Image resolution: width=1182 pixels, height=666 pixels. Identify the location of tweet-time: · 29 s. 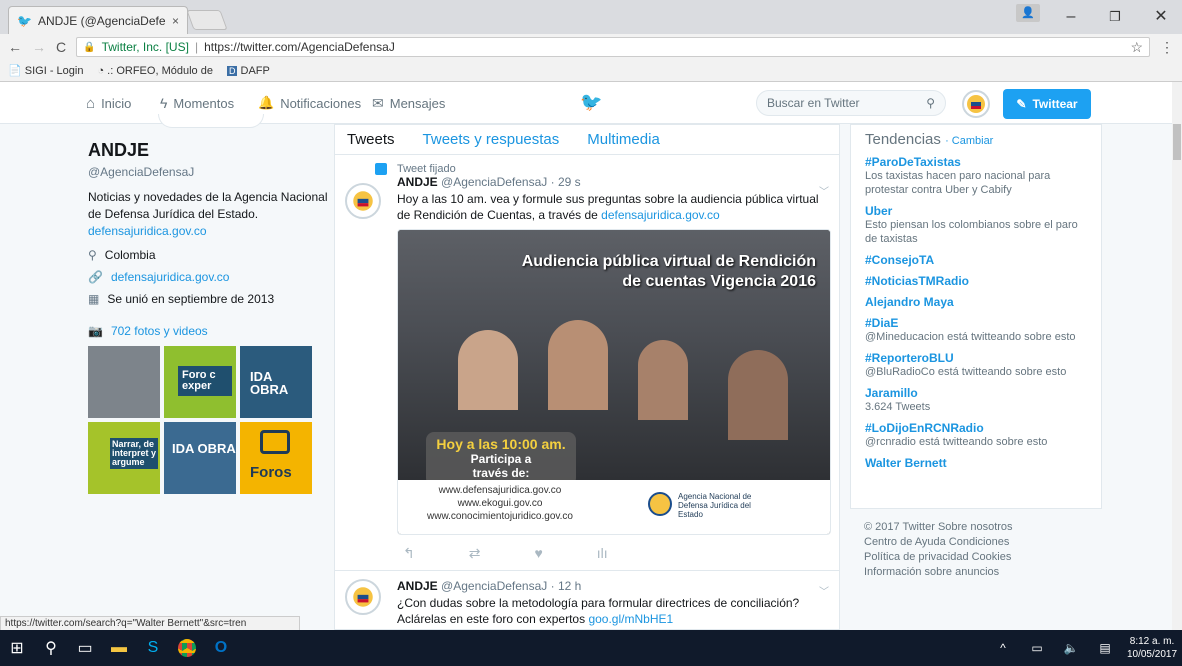
(566, 182).